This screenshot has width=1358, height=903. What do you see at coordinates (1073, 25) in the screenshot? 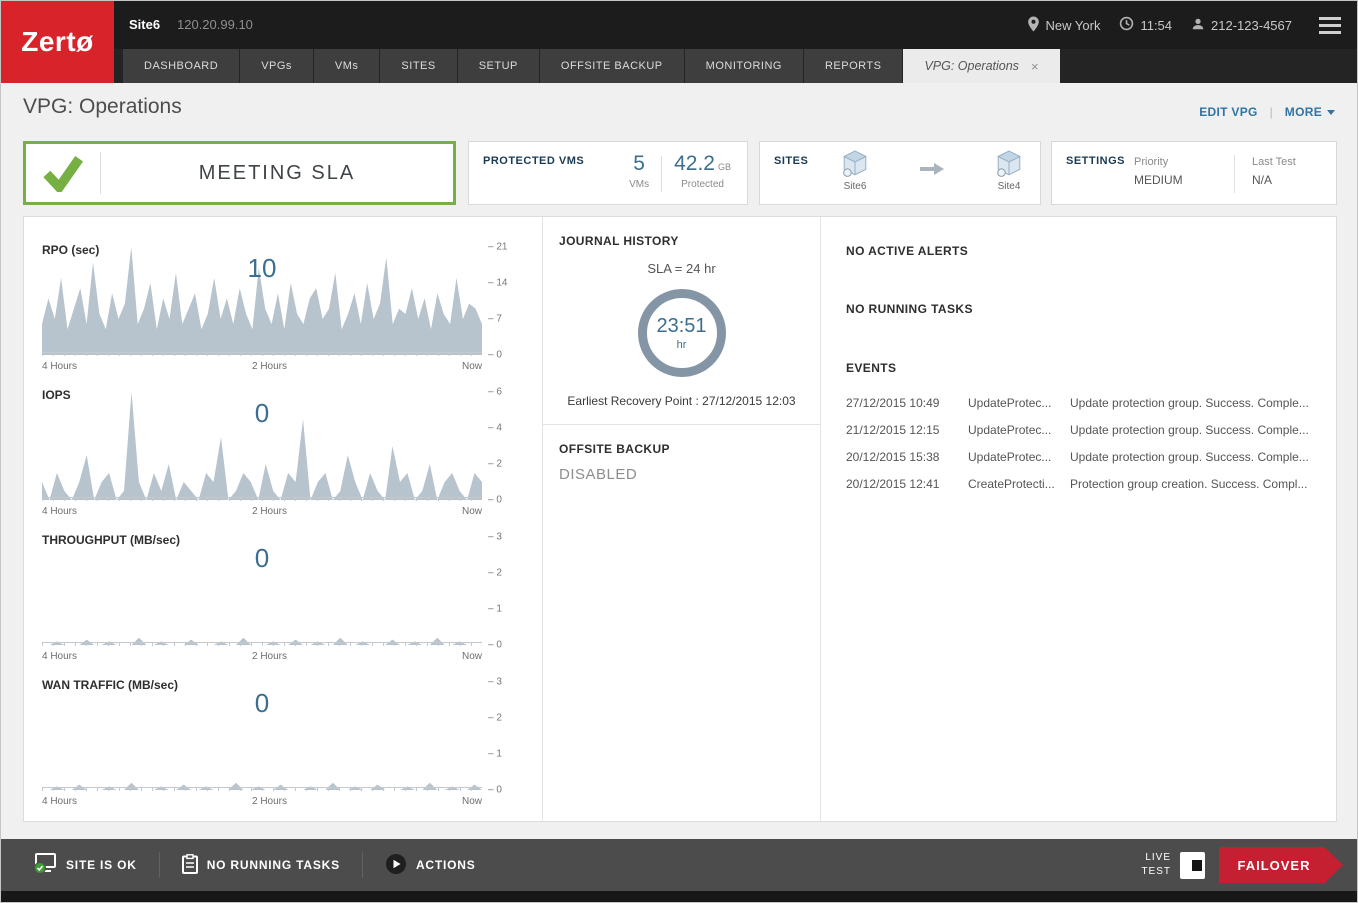
I see `location-label: New York` at bounding box center [1073, 25].